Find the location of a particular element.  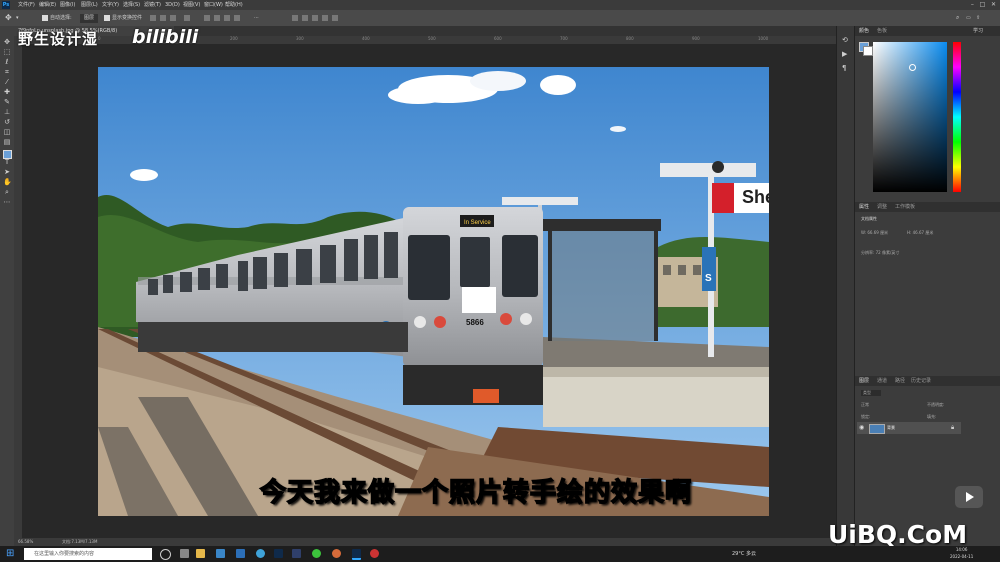

workspace-icon: ▭ is located at coordinates (968, 18).